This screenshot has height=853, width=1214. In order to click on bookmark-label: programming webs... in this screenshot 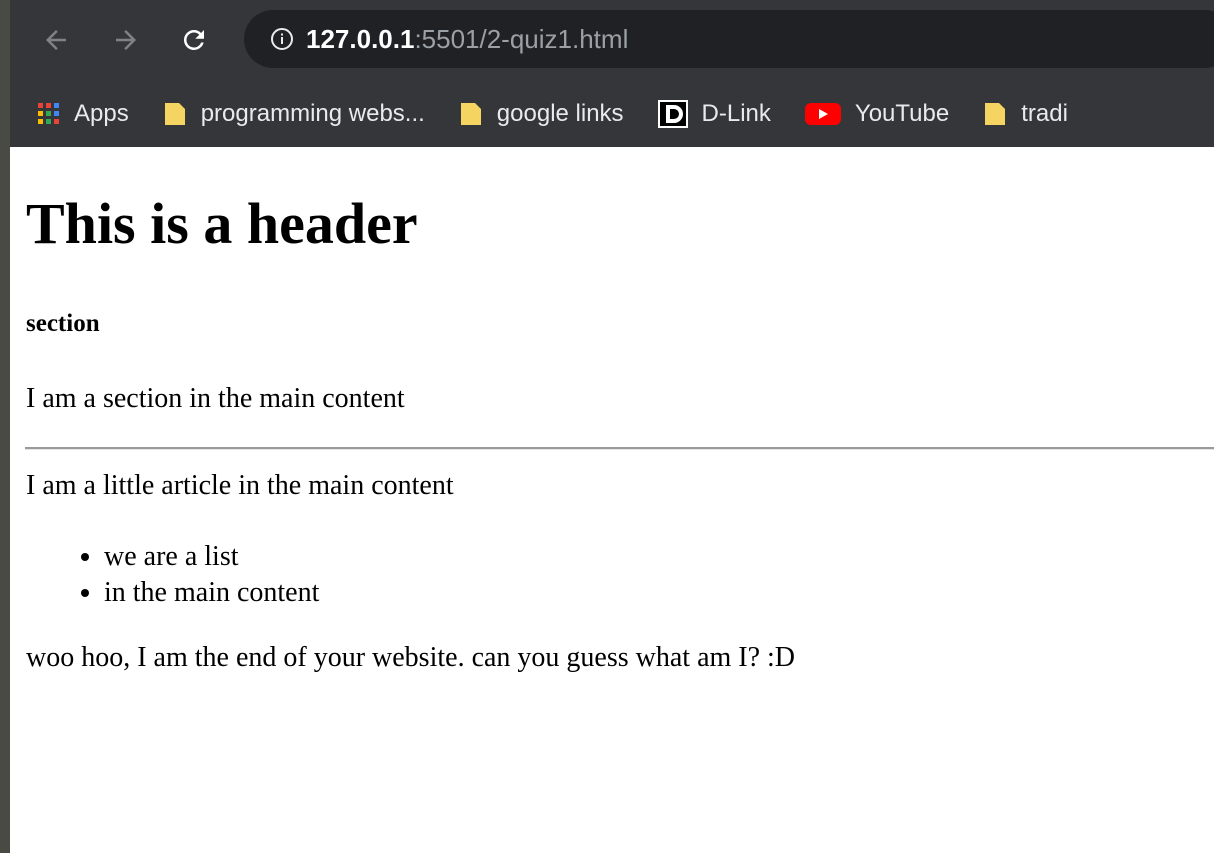, I will do `click(312, 113)`.